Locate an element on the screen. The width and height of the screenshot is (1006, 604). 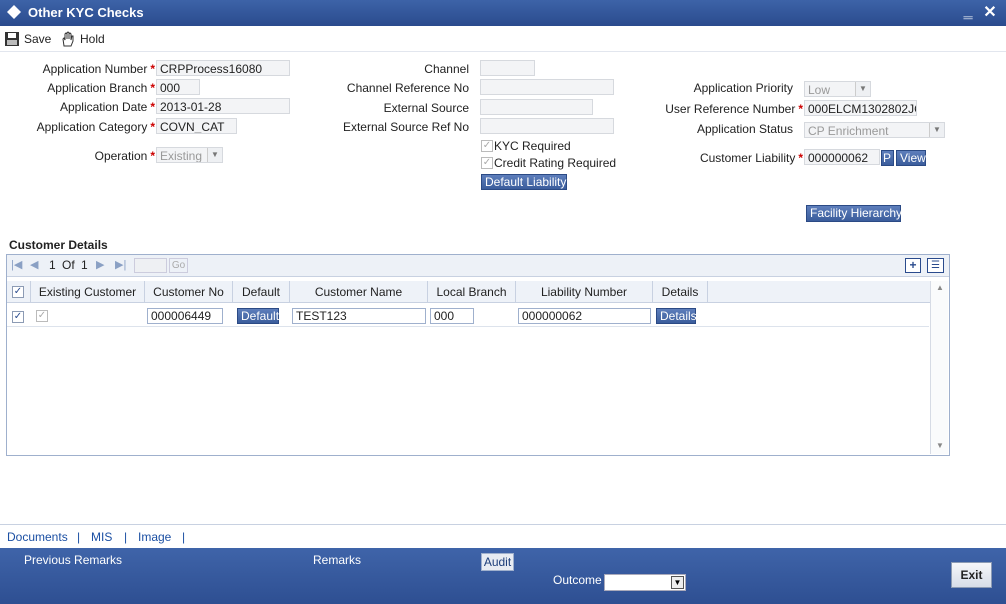
default-liability-button: Default Liability is located at coordinates (524, 182).